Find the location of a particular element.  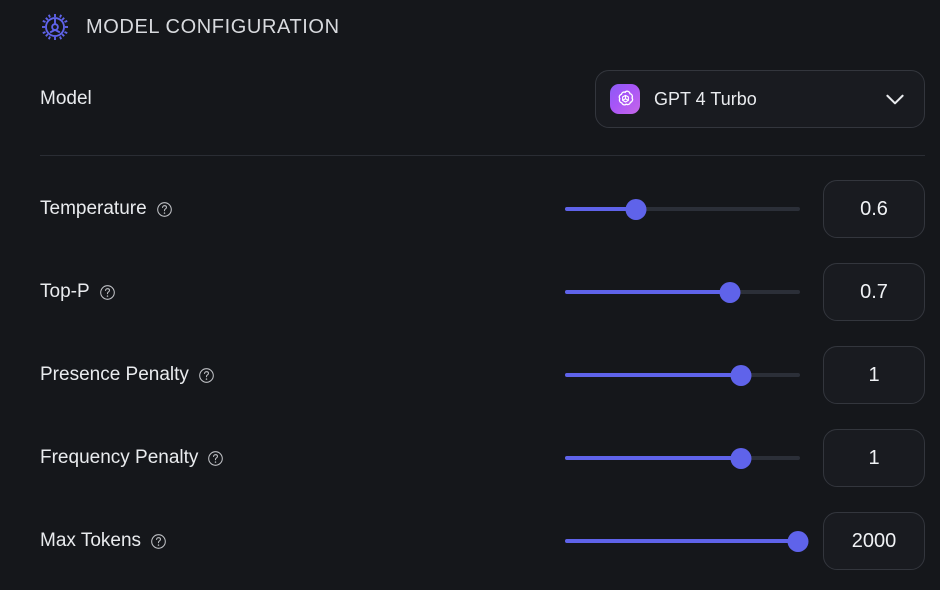

param-label-top-p: Top-P is located at coordinates (78, 292).